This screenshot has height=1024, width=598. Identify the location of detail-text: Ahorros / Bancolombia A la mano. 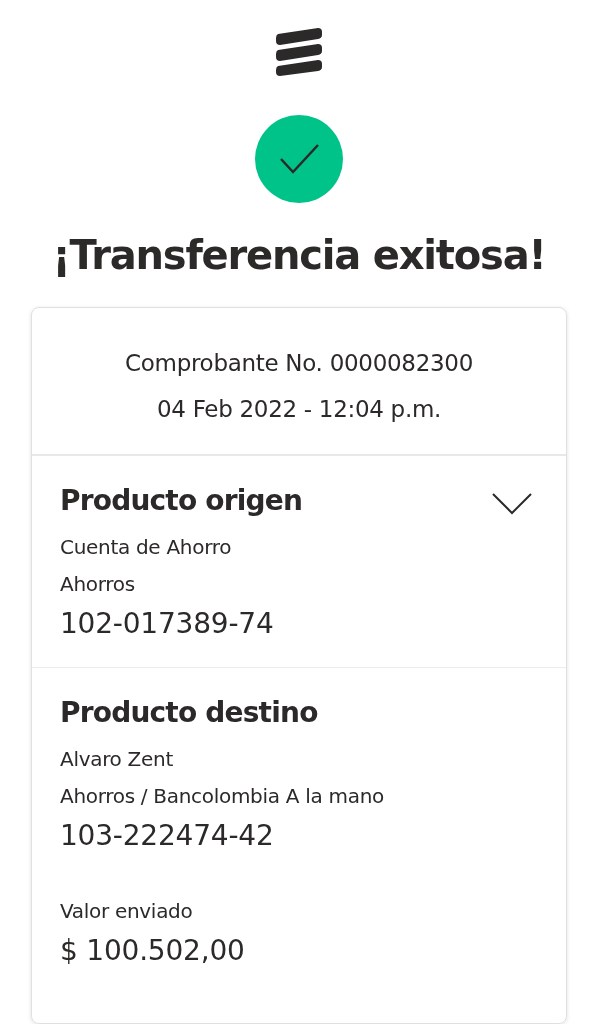
(222, 796).